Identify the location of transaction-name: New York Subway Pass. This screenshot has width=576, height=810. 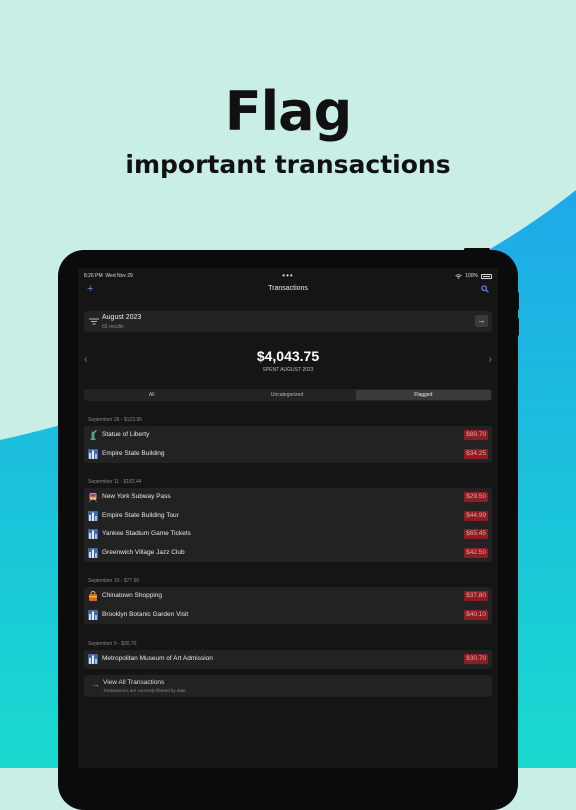
(136, 496).